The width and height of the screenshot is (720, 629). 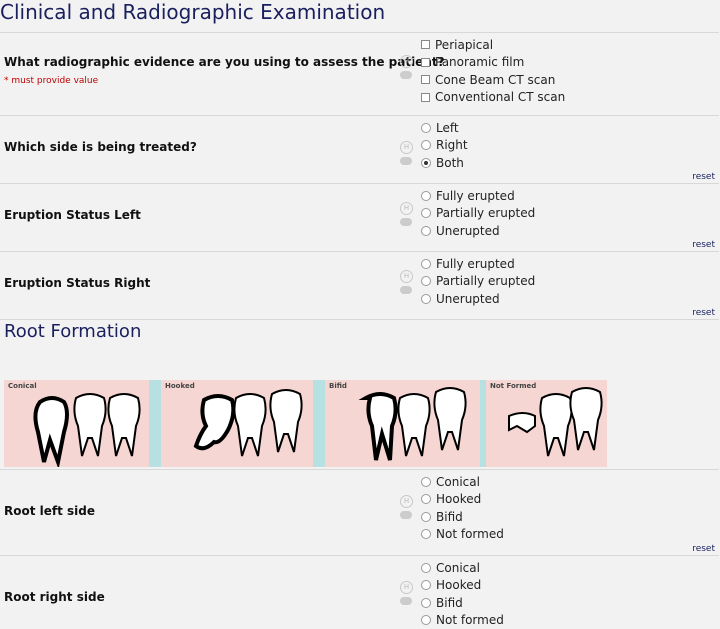 I want to click on tooth-bifid, so click(x=381, y=427).